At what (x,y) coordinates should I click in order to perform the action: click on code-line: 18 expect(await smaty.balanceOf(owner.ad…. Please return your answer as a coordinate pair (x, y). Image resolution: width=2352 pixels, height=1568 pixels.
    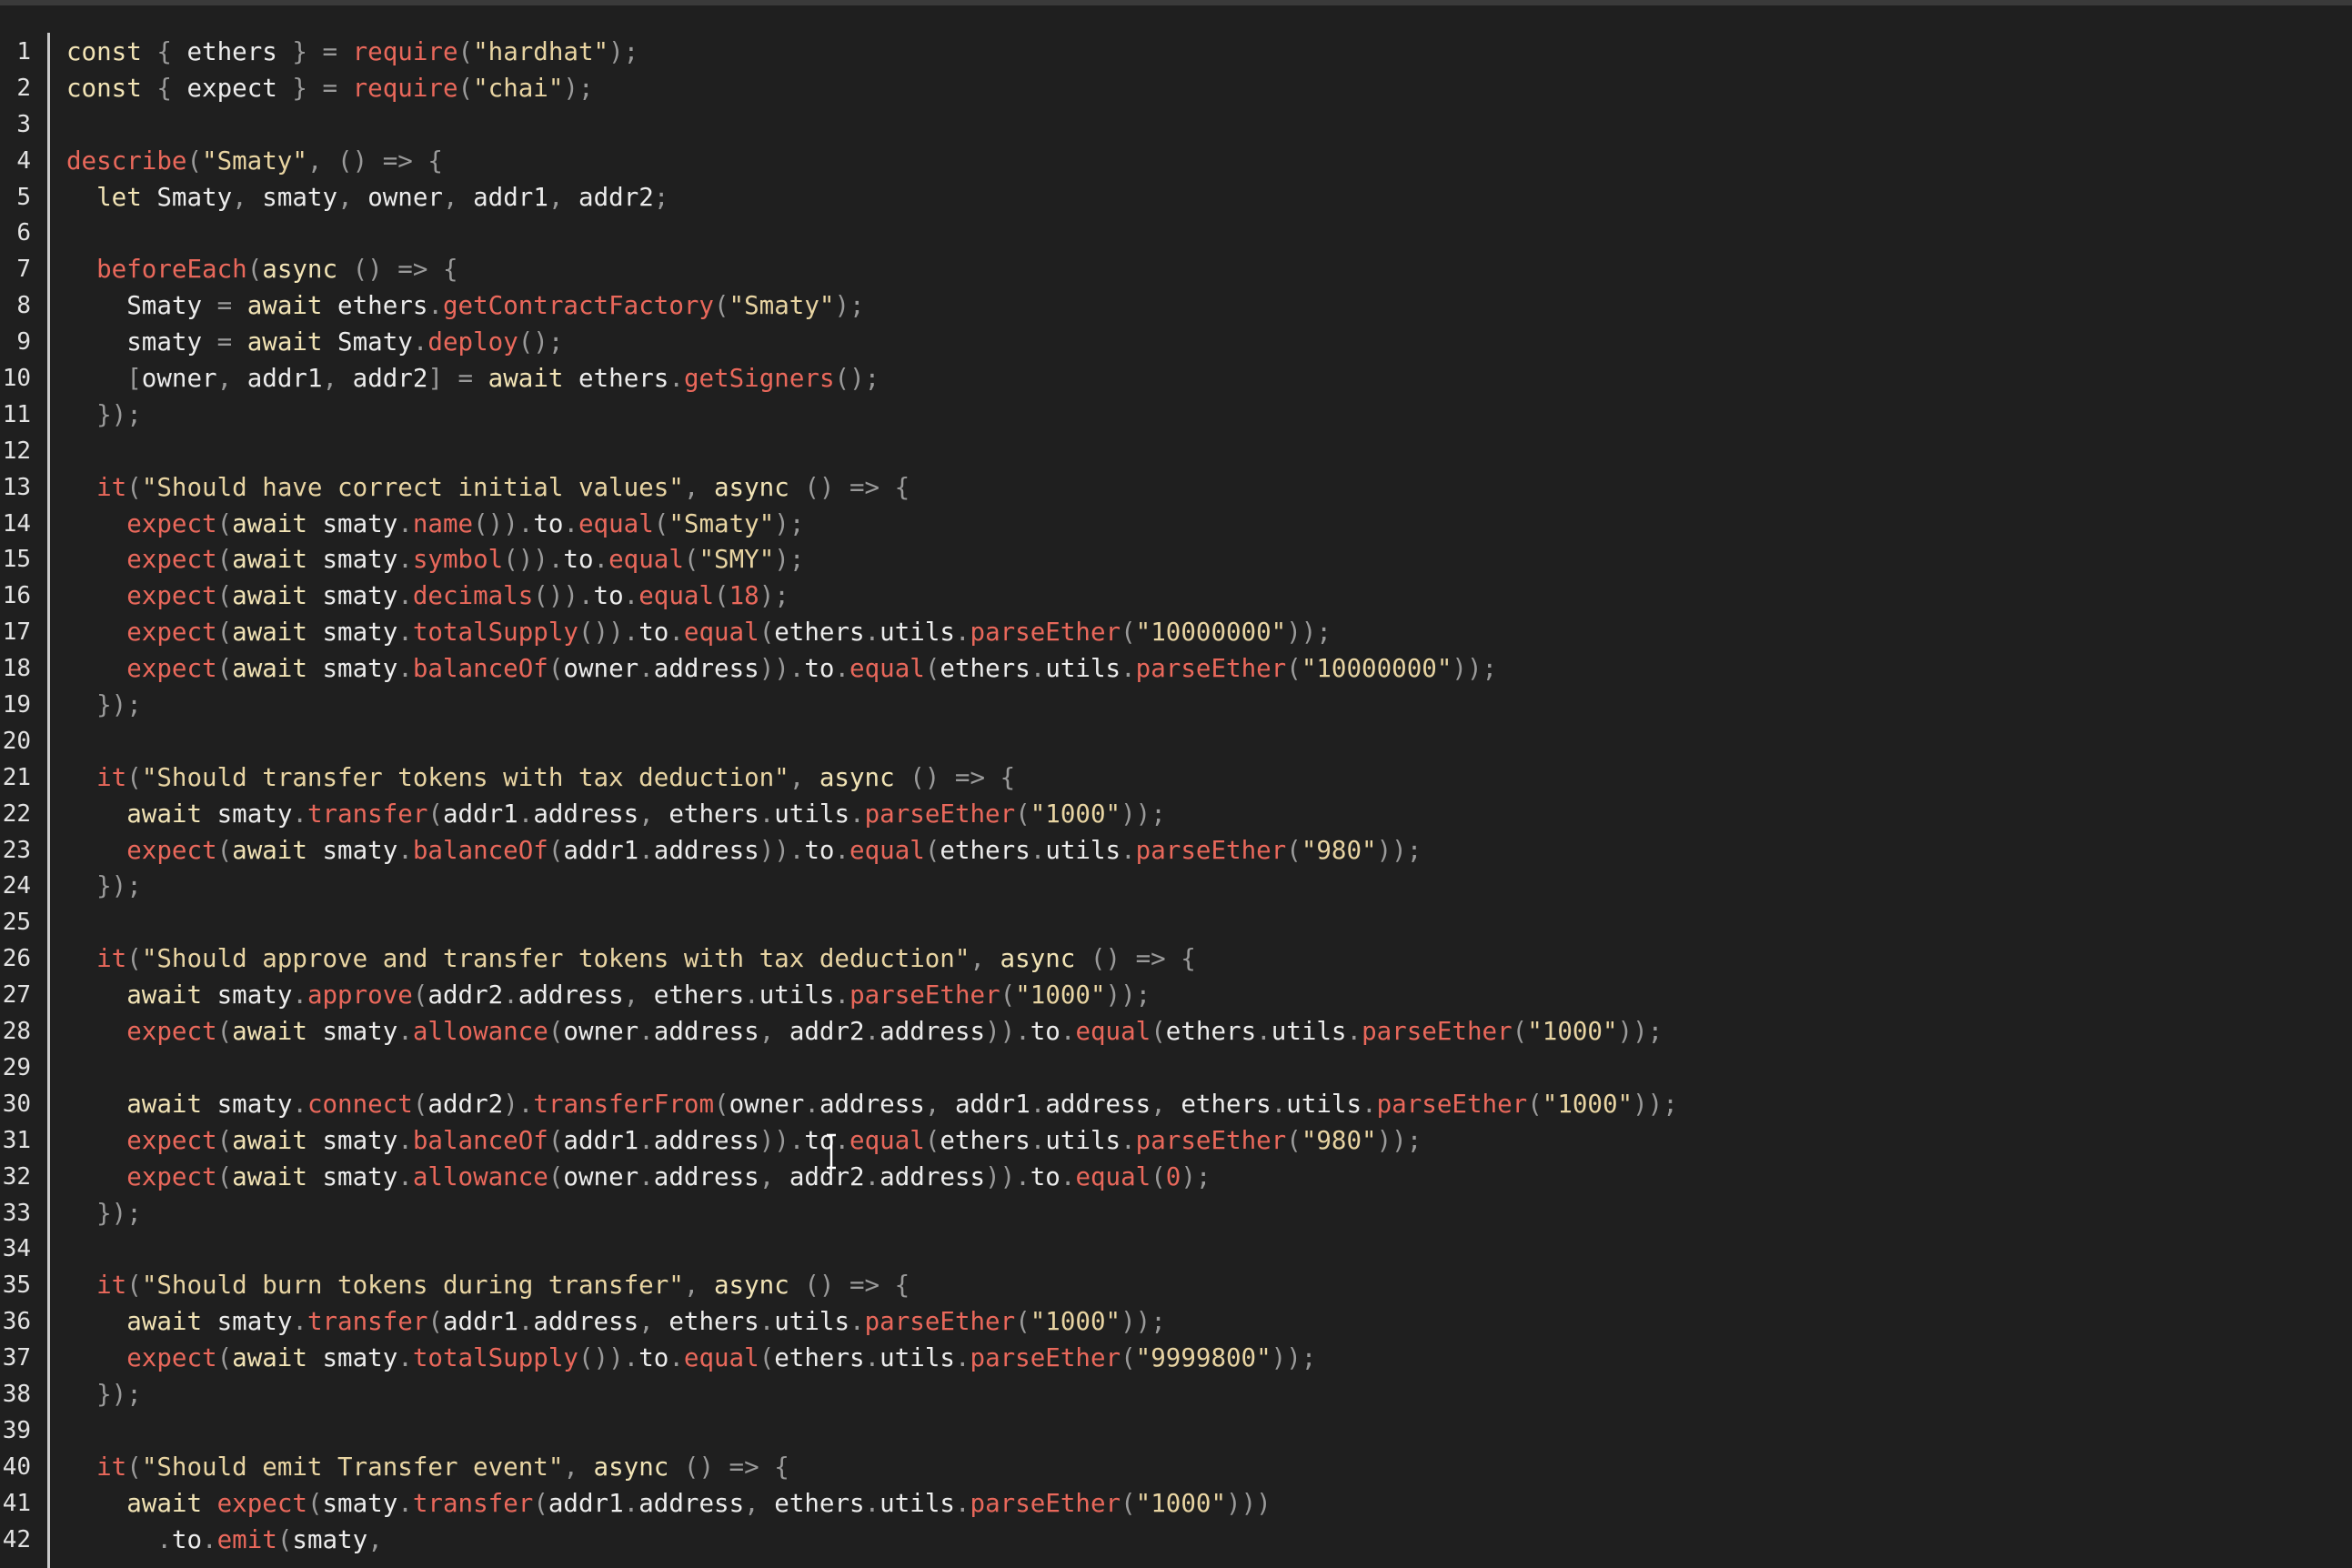
    Looking at the image, I should click on (1176, 669).